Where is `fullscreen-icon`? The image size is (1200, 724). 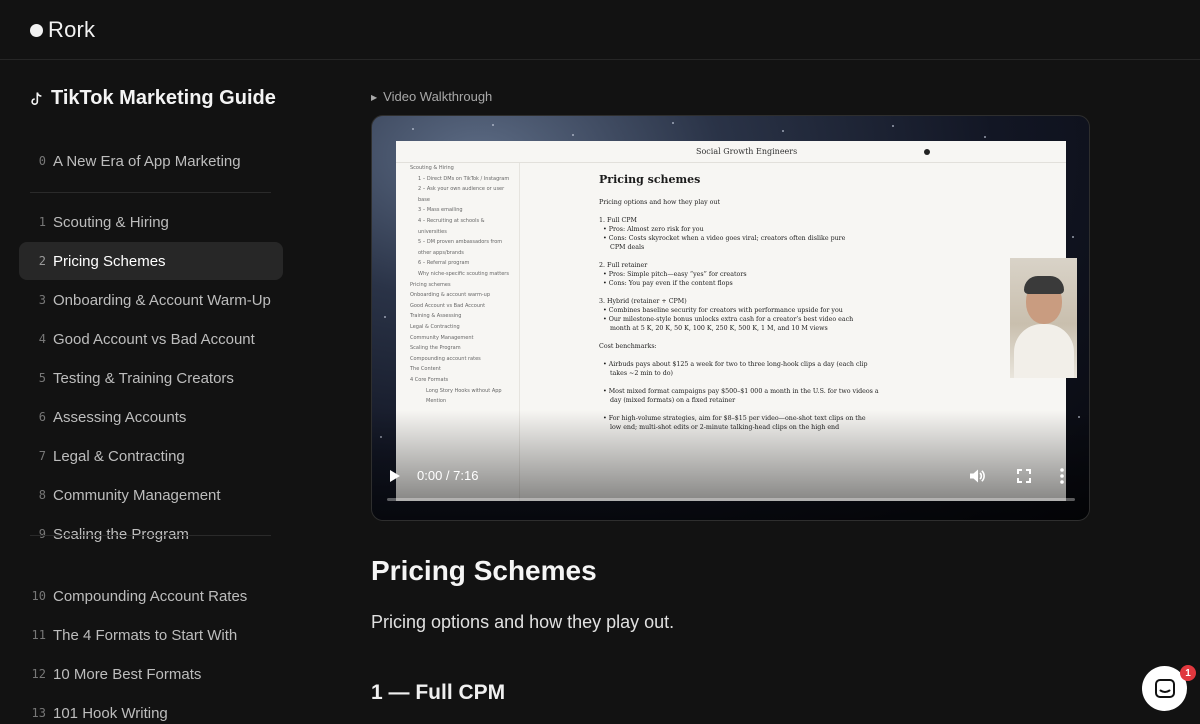 fullscreen-icon is located at coordinates (1024, 476).